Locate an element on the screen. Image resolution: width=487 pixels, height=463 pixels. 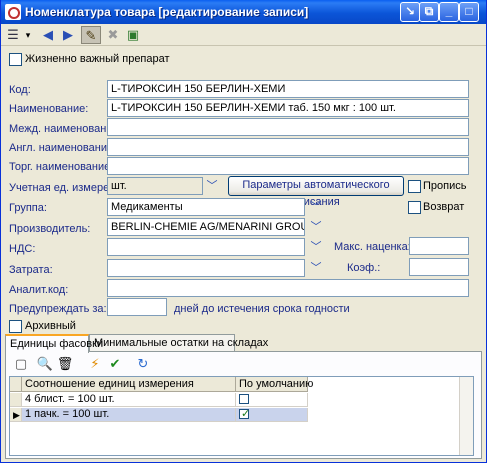
vat-label: НДС: is located at coordinates (22, 249).